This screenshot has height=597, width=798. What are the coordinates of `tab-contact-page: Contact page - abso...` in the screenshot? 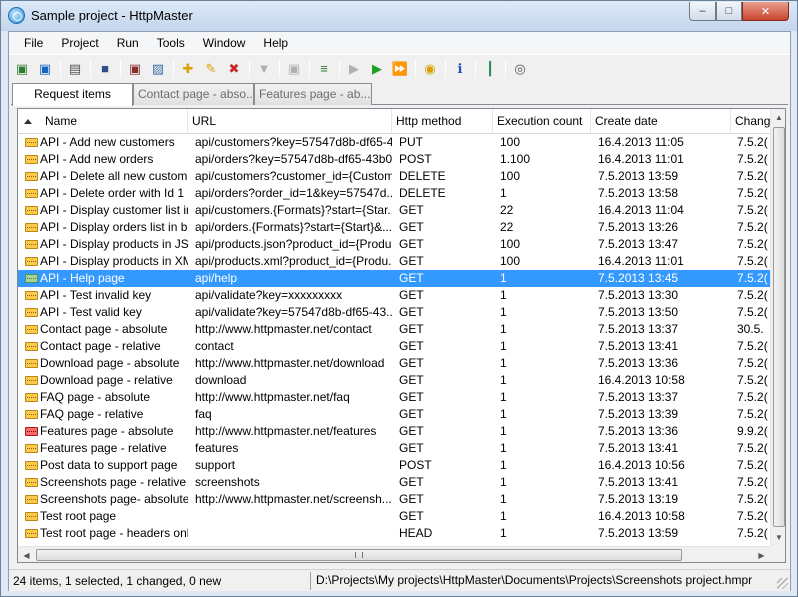 It's located at (193, 94).